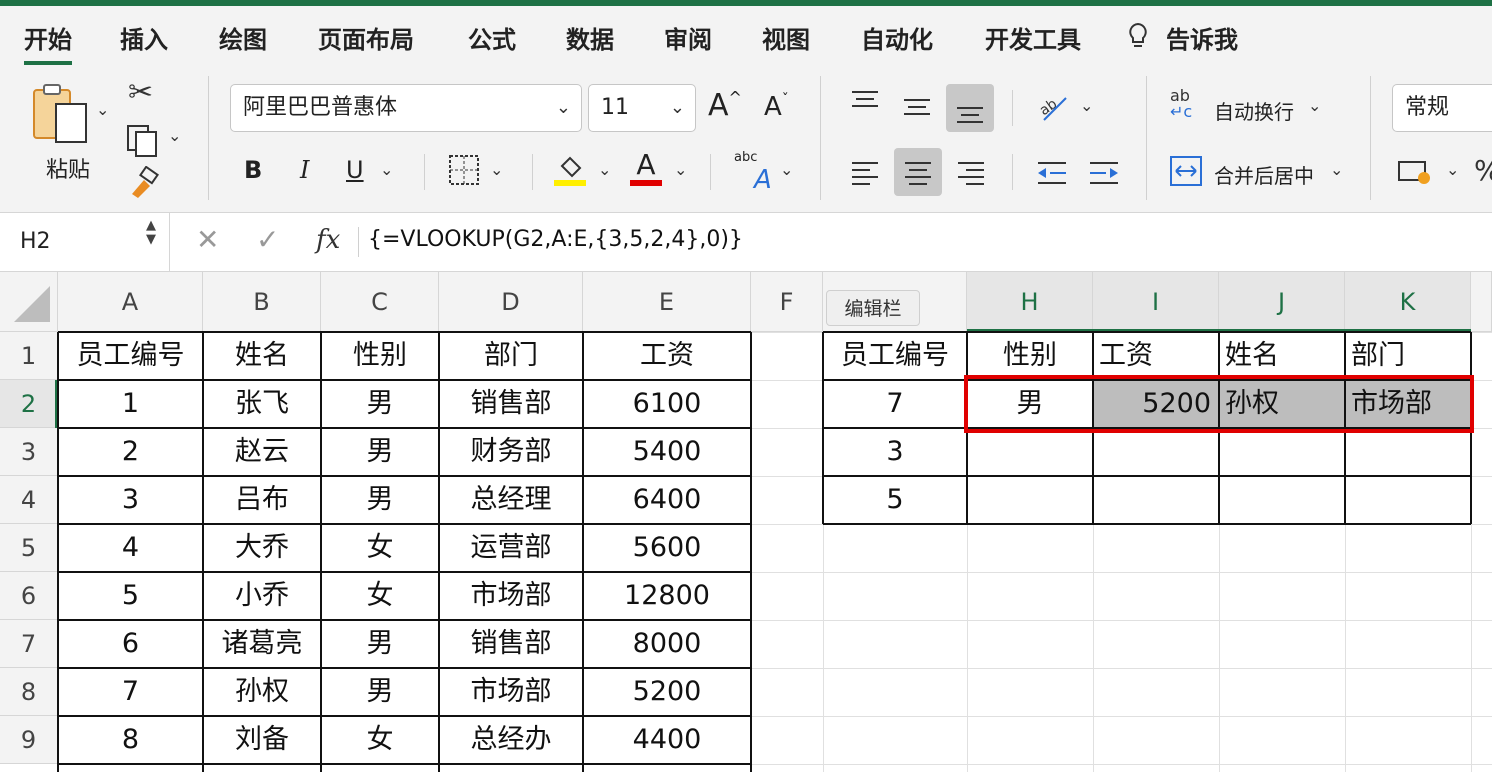  Describe the element at coordinates (776, 107) in the screenshot. I see `shrink-font-button: Aˇ` at that location.